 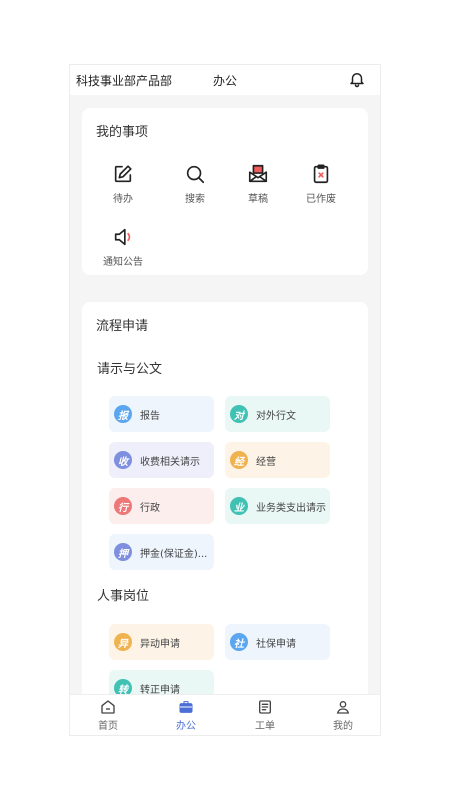 I want to click on my-items-title: 我的事项, so click(x=122, y=132).